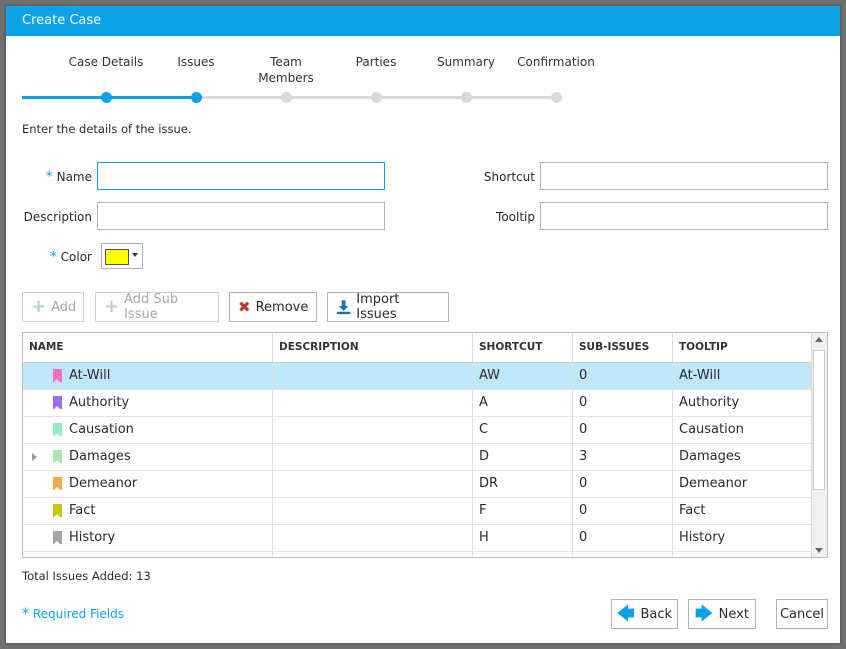 This screenshot has width=846, height=649. What do you see at coordinates (466, 62) in the screenshot?
I see `step-summary: Summary` at bounding box center [466, 62].